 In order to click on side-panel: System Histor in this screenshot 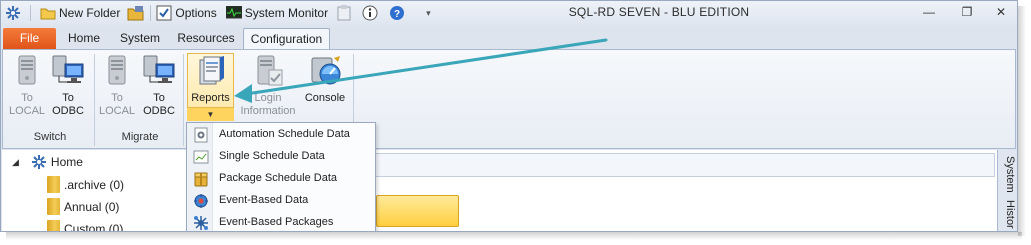, I will do `click(1007, 190)`.